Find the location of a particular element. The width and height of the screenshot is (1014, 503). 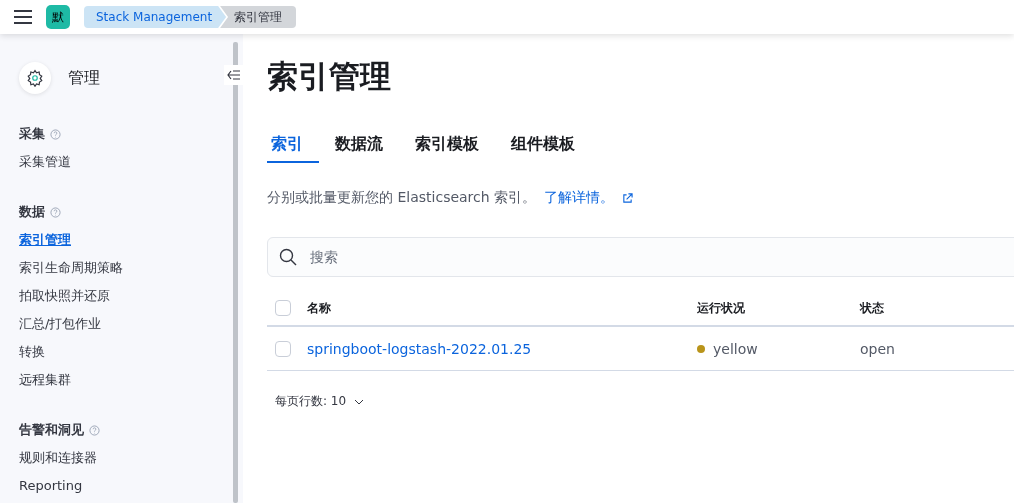

column-header: 运行状况 is located at coordinates (778, 308).